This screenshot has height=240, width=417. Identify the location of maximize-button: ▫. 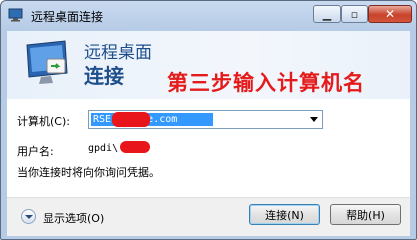
(354, 14).